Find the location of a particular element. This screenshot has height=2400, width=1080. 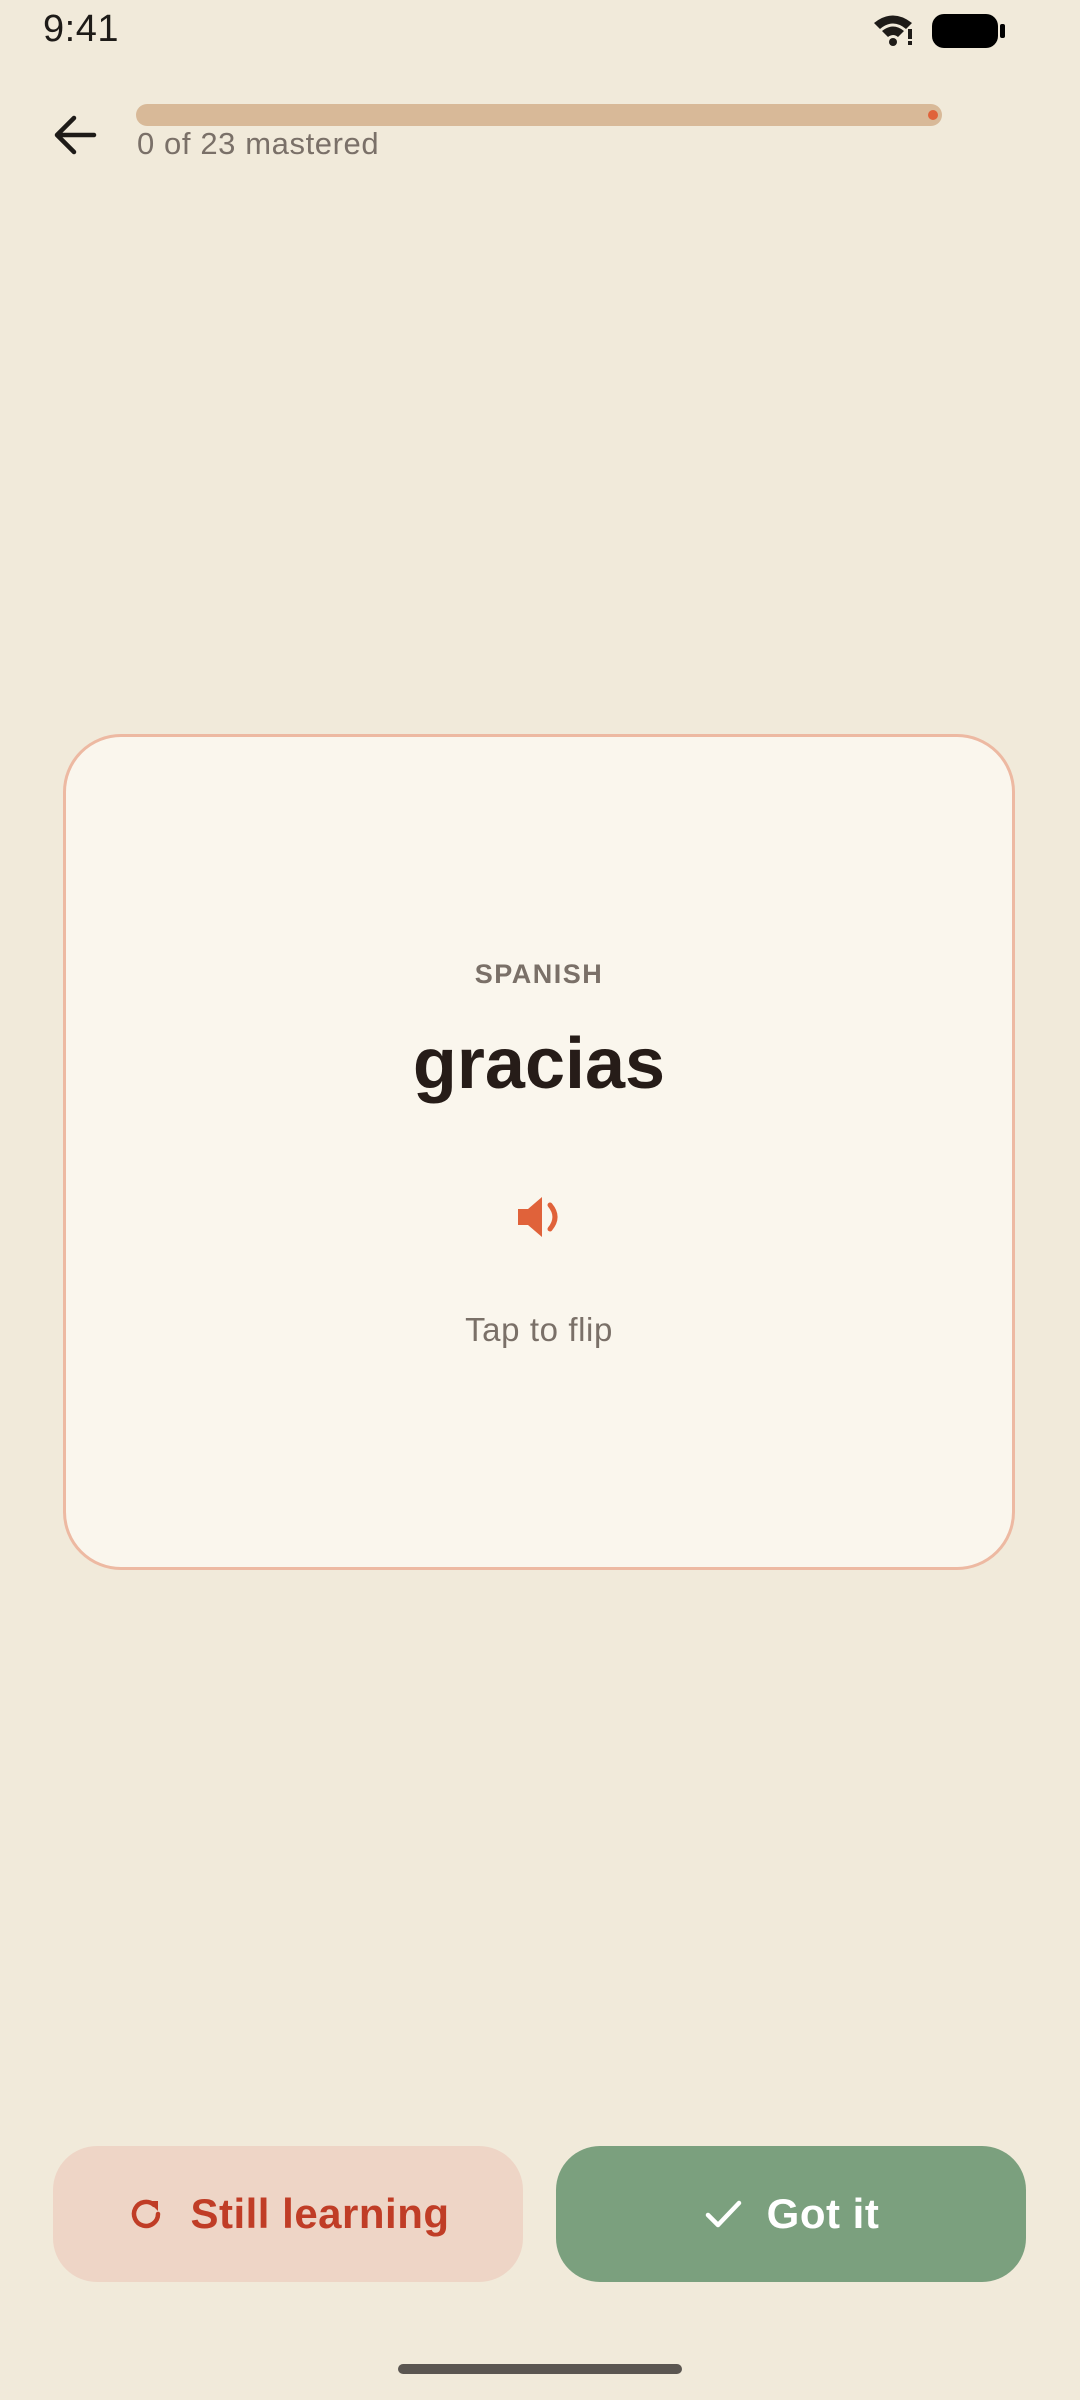

status-bar: 9:41 is located at coordinates (540, 30).